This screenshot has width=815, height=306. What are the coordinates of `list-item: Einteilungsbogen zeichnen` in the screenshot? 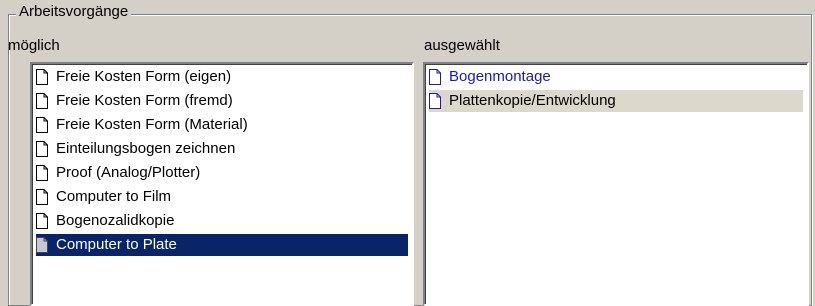 It's located at (222, 149).